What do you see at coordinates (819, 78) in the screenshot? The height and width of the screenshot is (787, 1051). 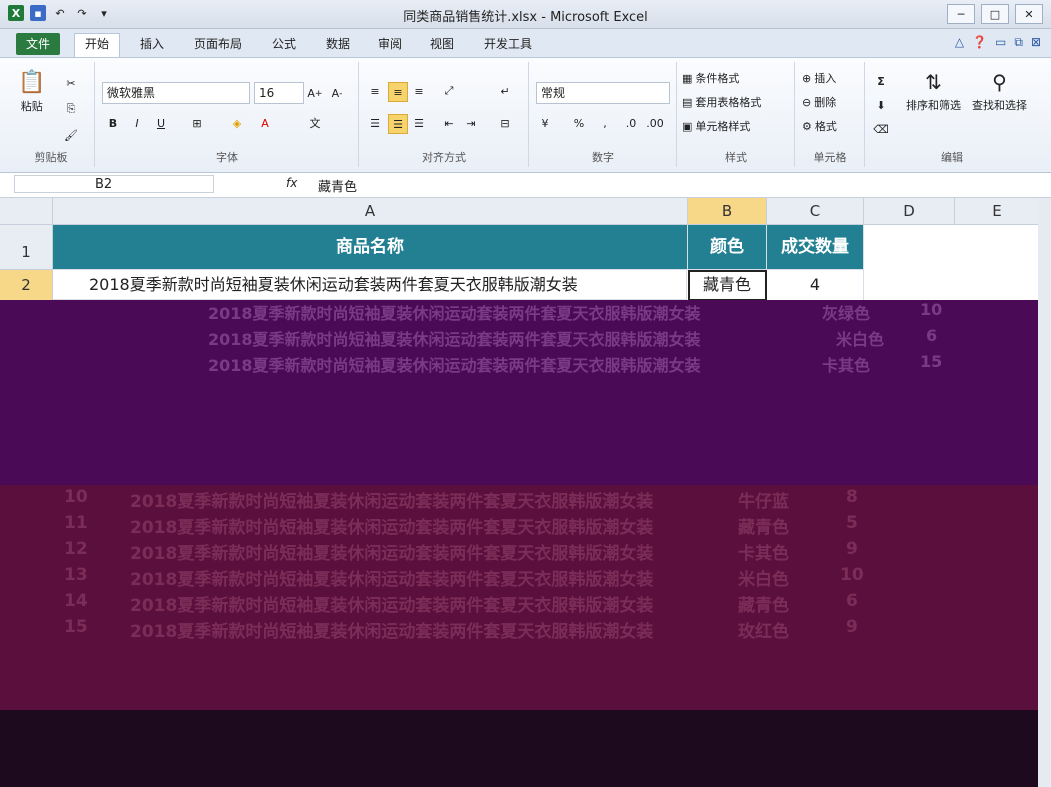 I see `insert-button: ⊕ 插入` at bounding box center [819, 78].